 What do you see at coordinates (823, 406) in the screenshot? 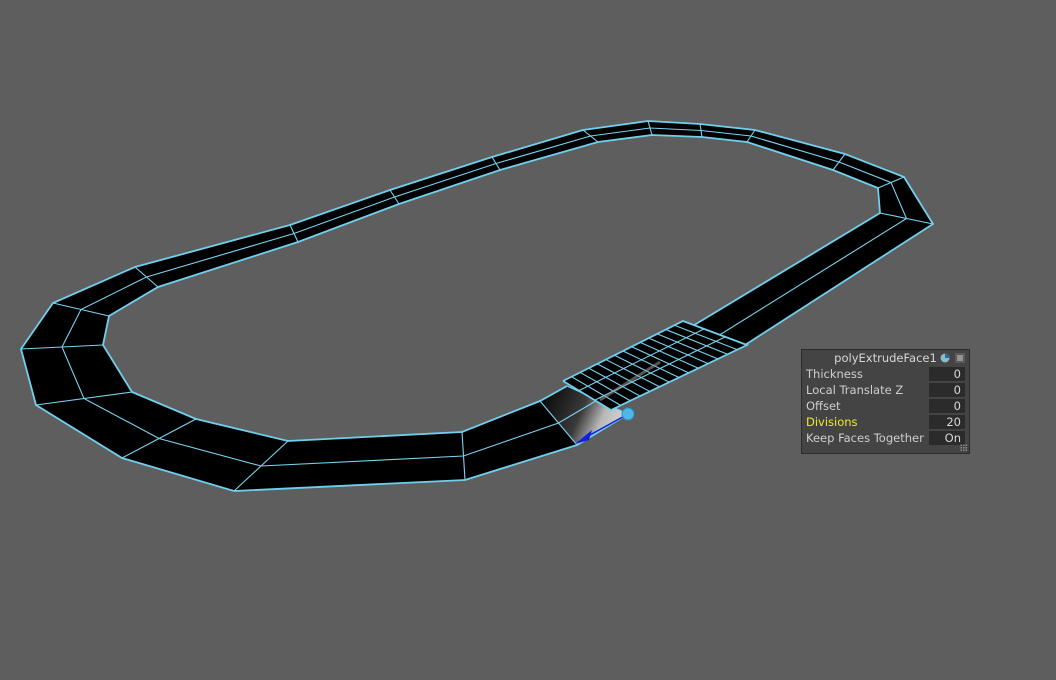
I see `channel-label: Offset` at bounding box center [823, 406].